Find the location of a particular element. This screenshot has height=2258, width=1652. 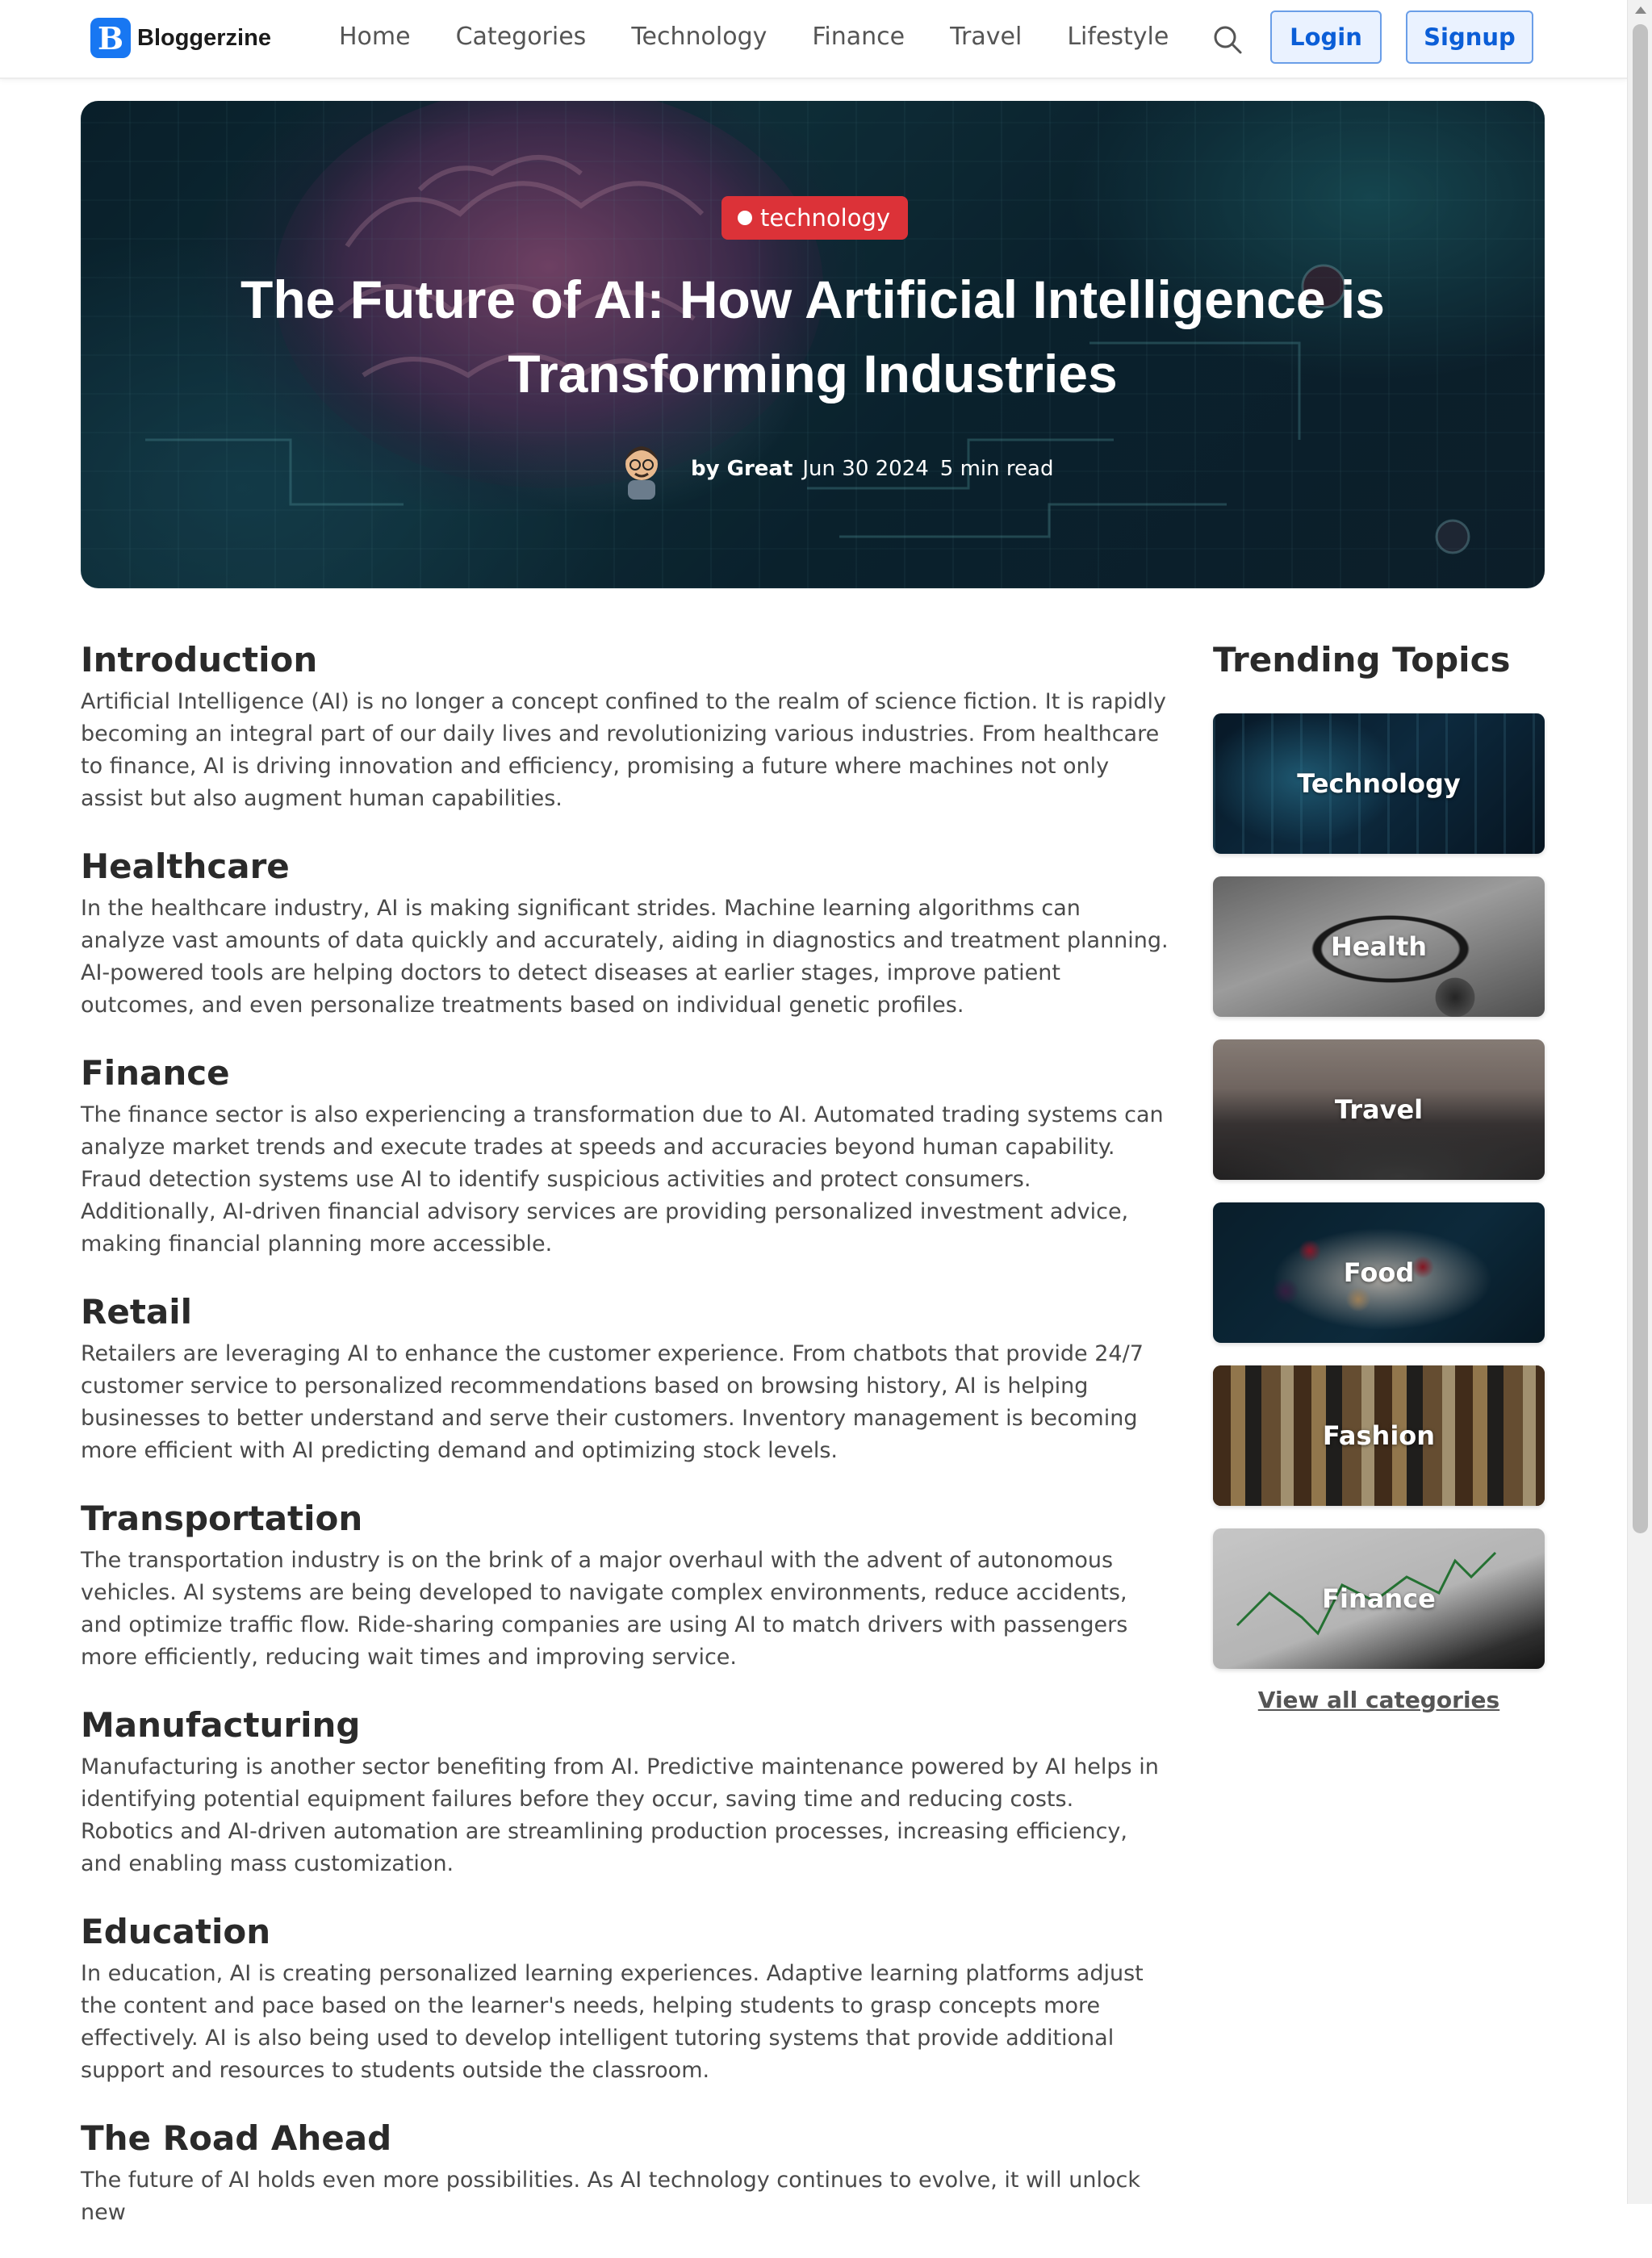

category-badge-label: technology is located at coordinates (825, 218).